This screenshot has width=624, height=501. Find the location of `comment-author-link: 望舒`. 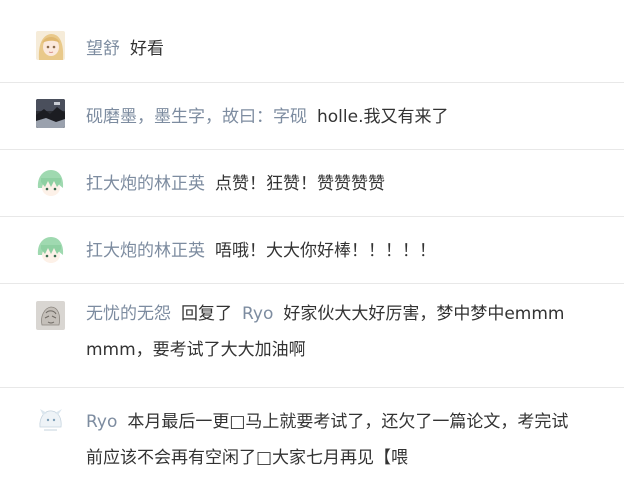

comment-author-link: 望舒 is located at coordinates (103, 49).